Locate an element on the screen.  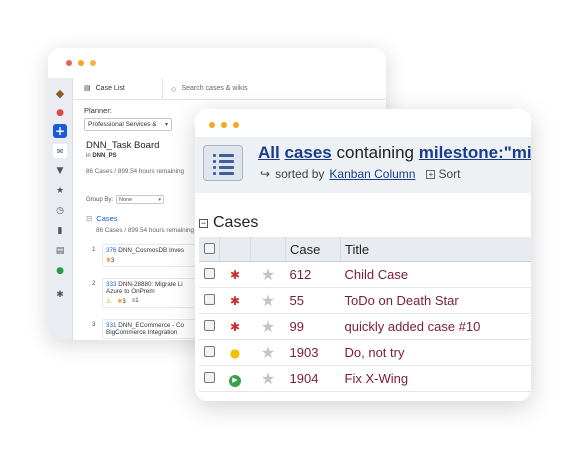
list-icon: ▤ is located at coordinates (87, 88).